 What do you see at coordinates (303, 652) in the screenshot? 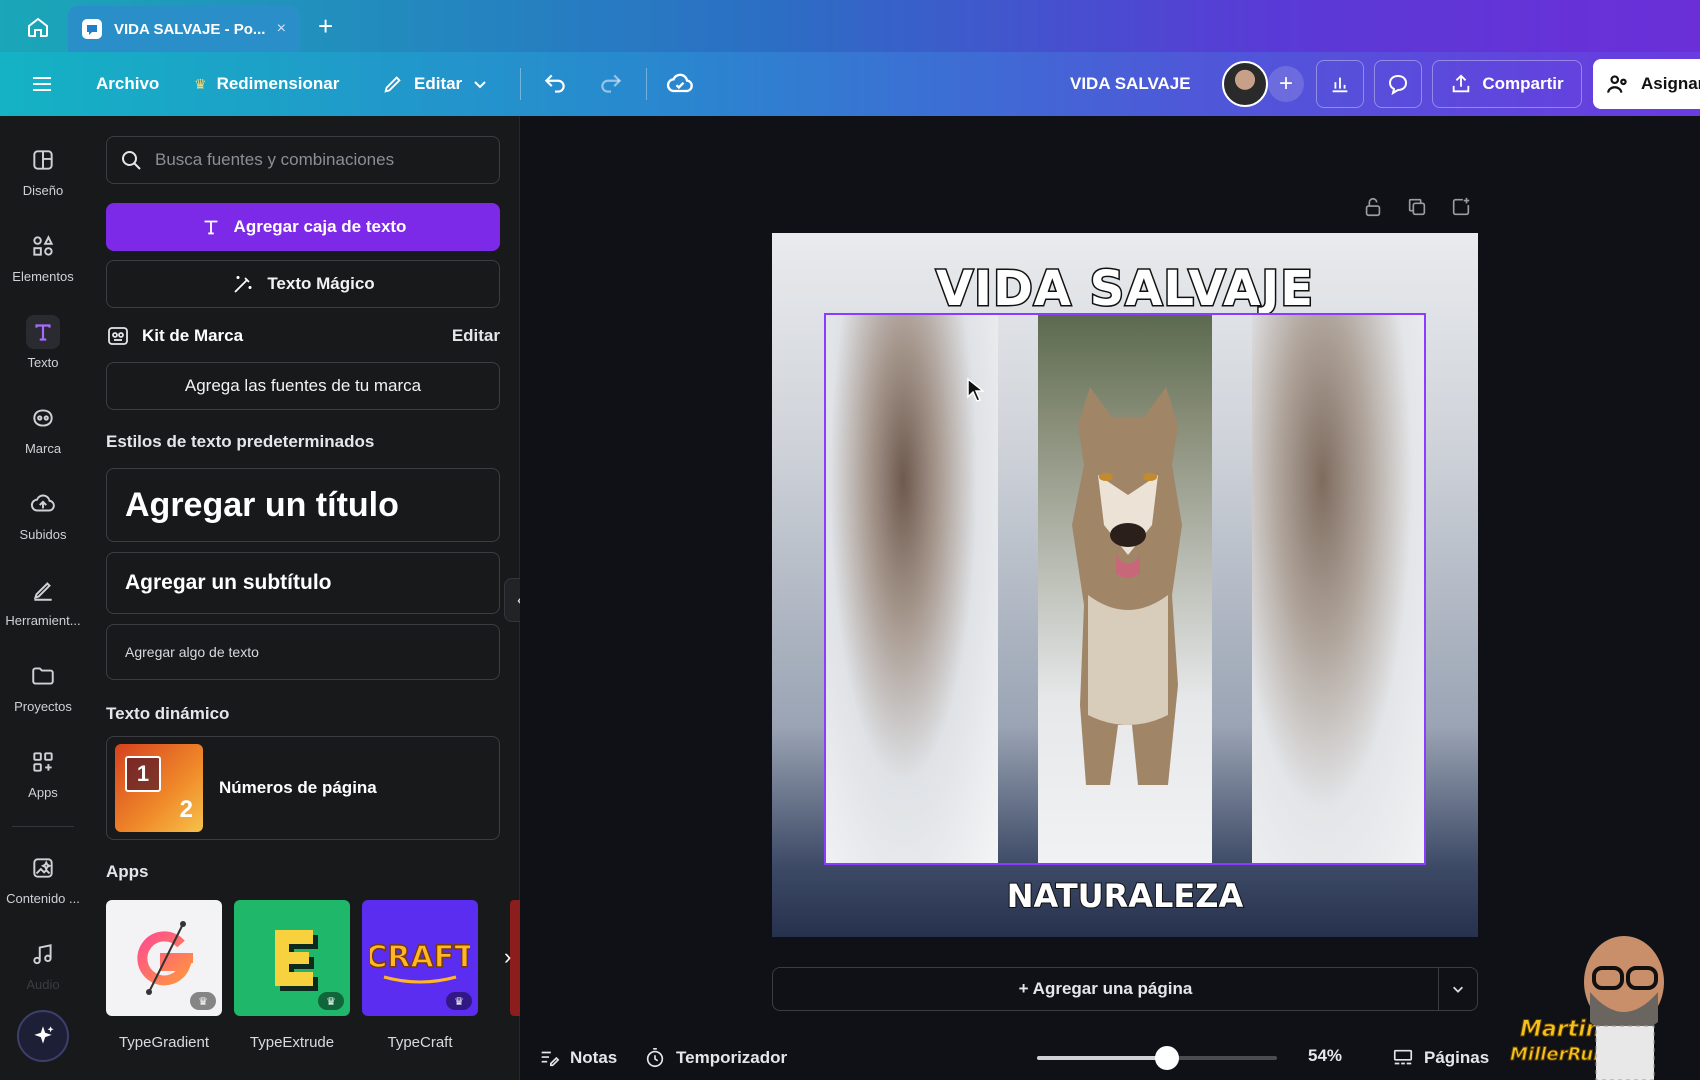
I see `add-body-text-button: Agregar algo de texto` at bounding box center [303, 652].